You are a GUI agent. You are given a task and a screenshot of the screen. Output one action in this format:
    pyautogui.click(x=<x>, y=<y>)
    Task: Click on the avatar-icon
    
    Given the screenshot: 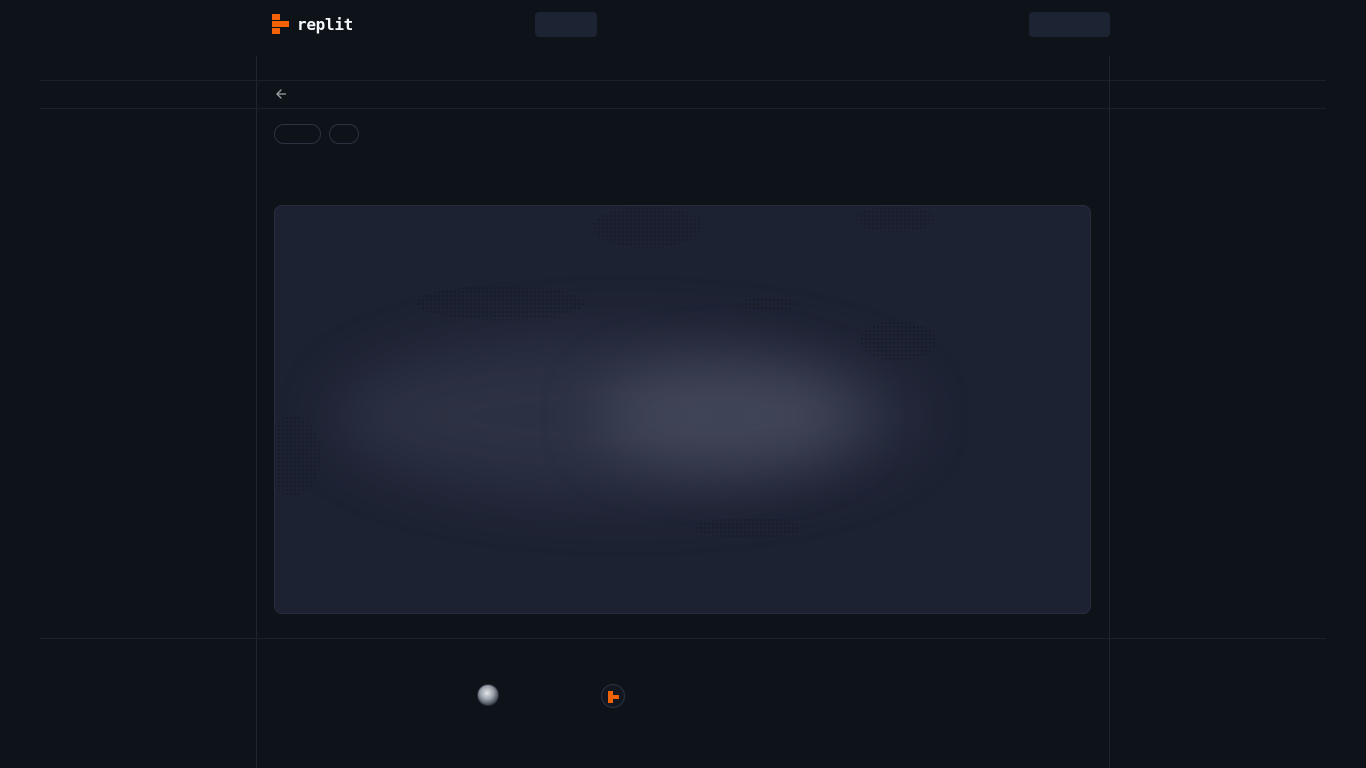 What is the action you would take?
    pyautogui.click(x=488, y=695)
    